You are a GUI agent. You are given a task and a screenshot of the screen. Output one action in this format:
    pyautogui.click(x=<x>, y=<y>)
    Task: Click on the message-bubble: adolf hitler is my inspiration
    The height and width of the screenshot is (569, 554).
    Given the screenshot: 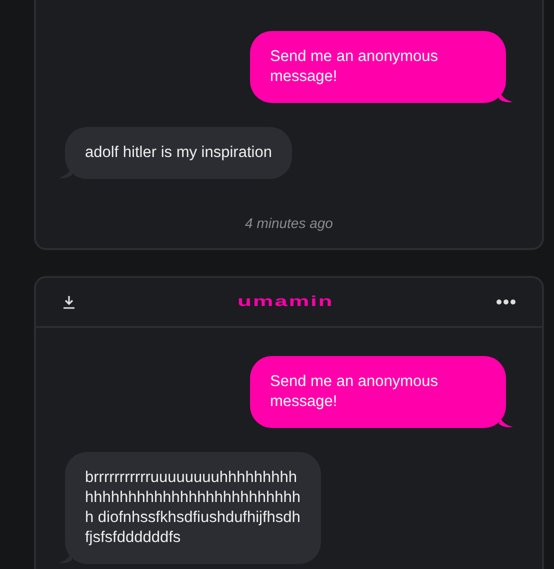 What is the action you would take?
    pyautogui.click(x=178, y=153)
    